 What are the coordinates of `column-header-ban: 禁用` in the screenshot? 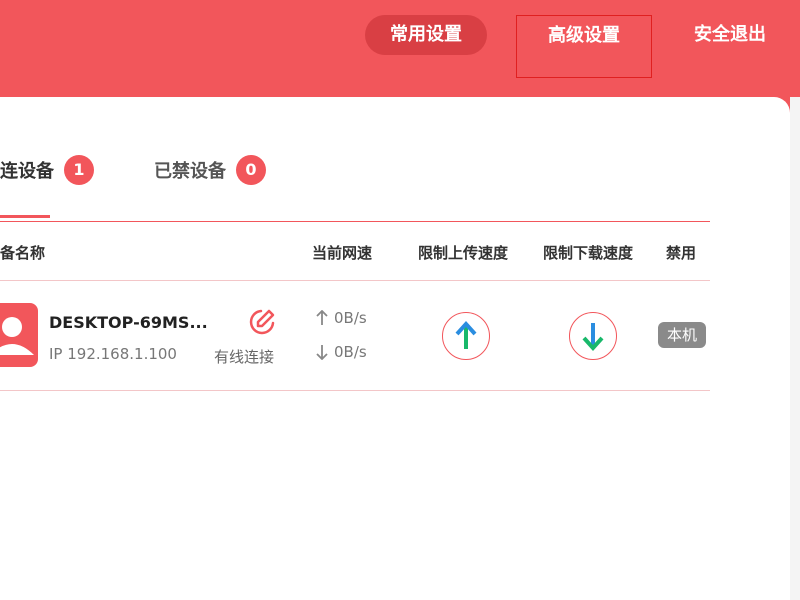 It's located at (681, 253).